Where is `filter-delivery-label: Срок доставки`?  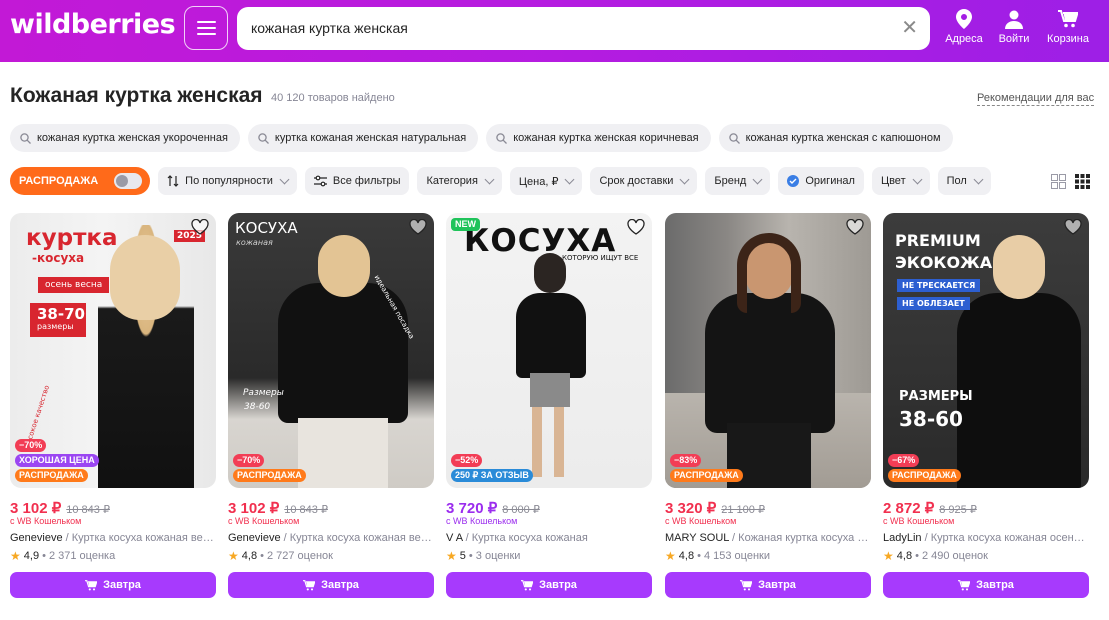 filter-delivery-label: Срок доставки is located at coordinates (636, 181).